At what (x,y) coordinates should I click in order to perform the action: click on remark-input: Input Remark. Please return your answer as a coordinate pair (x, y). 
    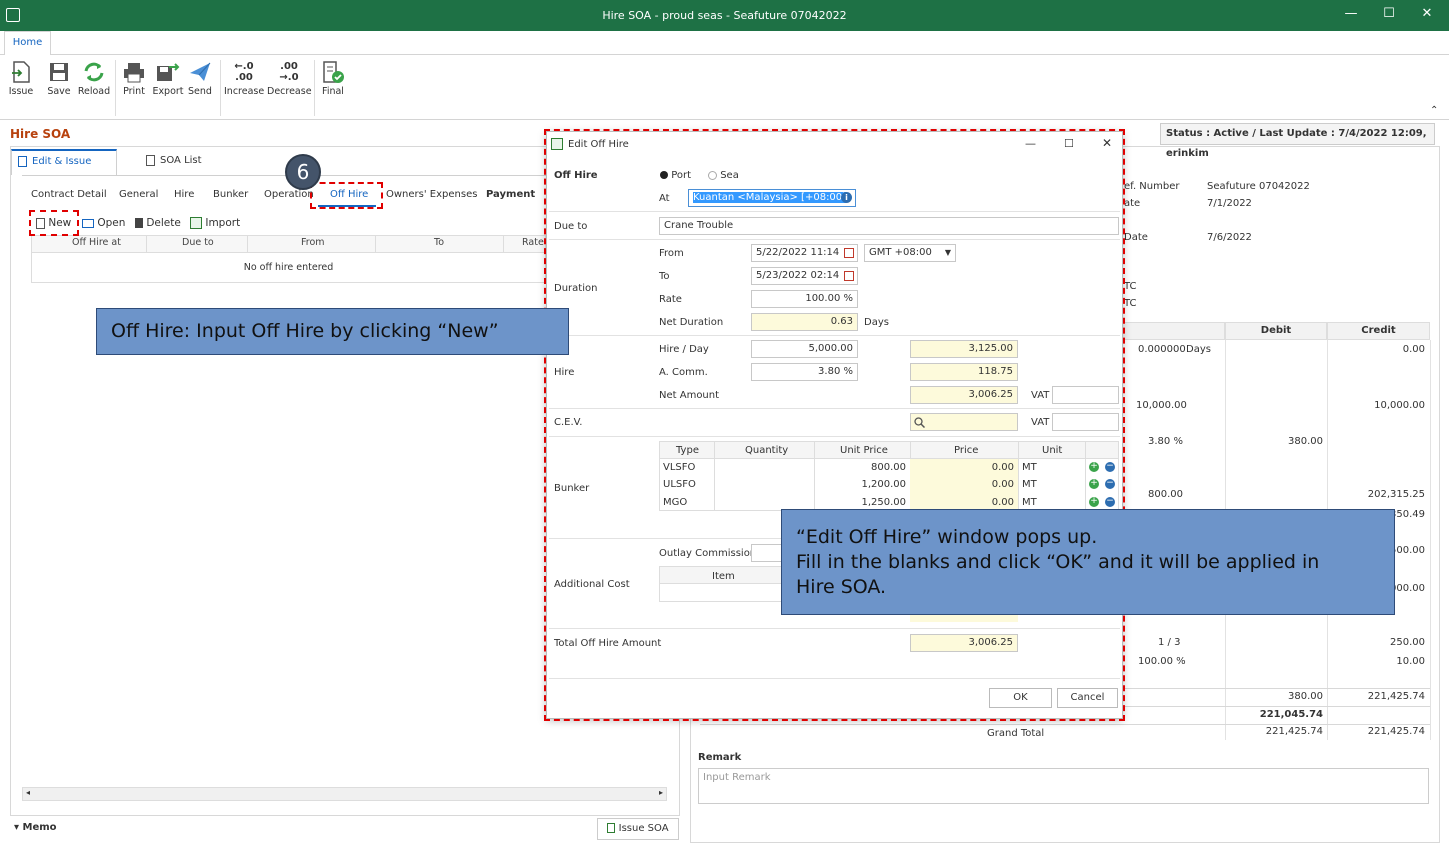
    Looking at the image, I should click on (1063, 786).